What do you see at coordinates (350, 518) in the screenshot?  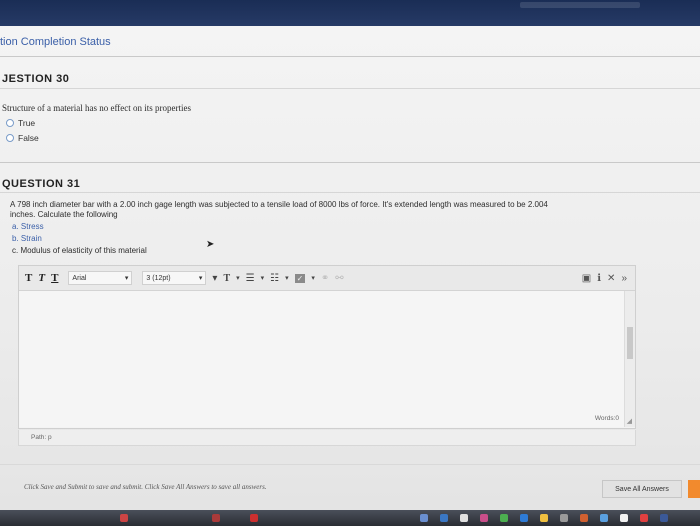 I see `os-dock` at bounding box center [350, 518].